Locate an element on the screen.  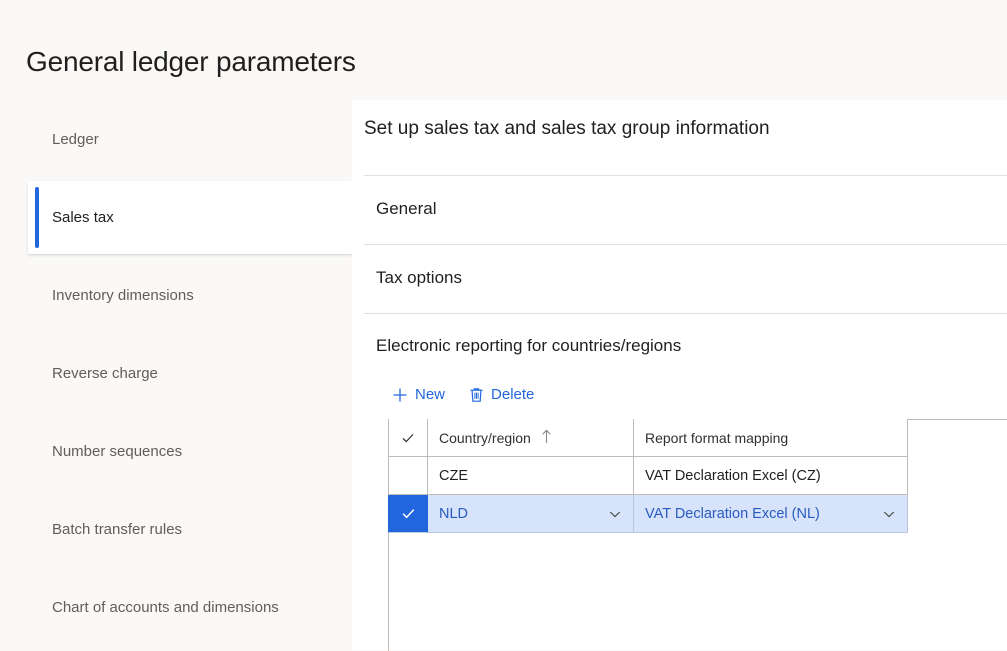
trash-icon is located at coordinates (476, 395).